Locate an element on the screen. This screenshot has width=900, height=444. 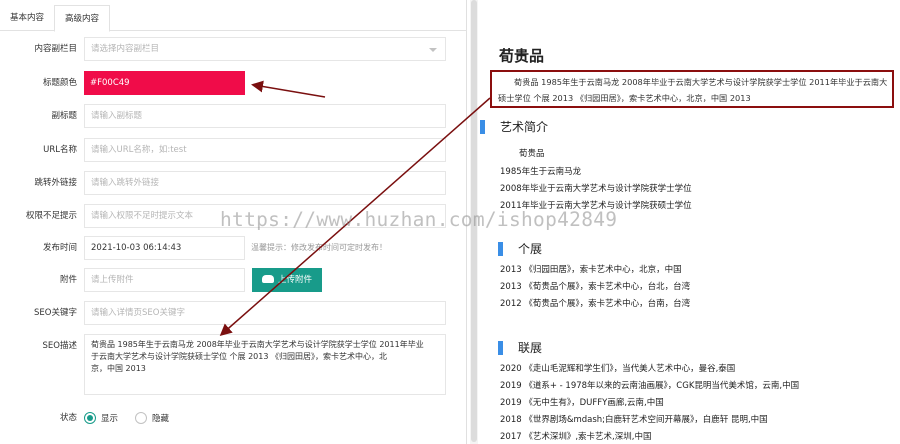
status-show-radio: 显示 is located at coordinates (101, 418).